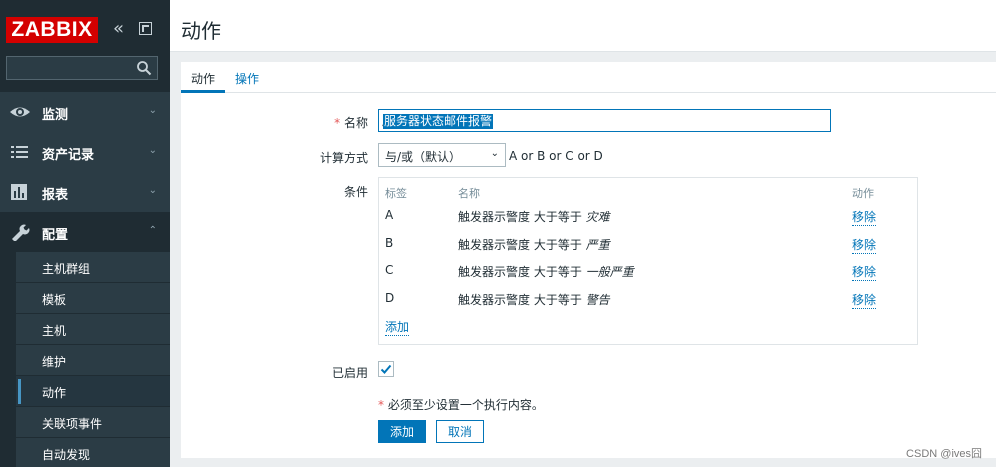 The width and height of the screenshot is (996, 467). Describe the element at coordinates (54, 331) in the screenshot. I see `submenu-label: 主机` at that location.